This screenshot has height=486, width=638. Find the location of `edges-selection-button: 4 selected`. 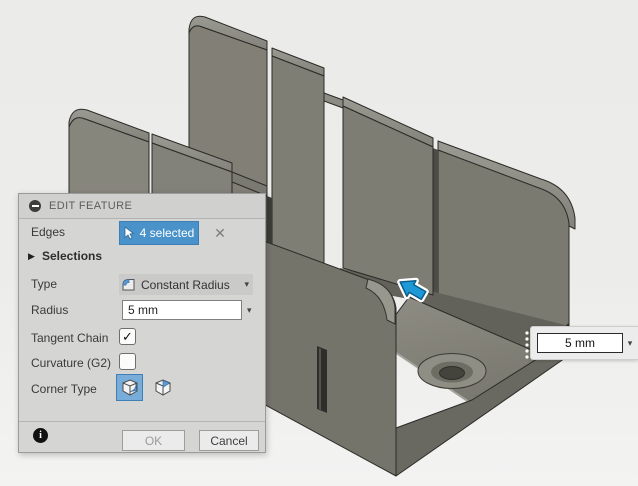

edges-selection-button: 4 selected is located at coordinates (159, 233).